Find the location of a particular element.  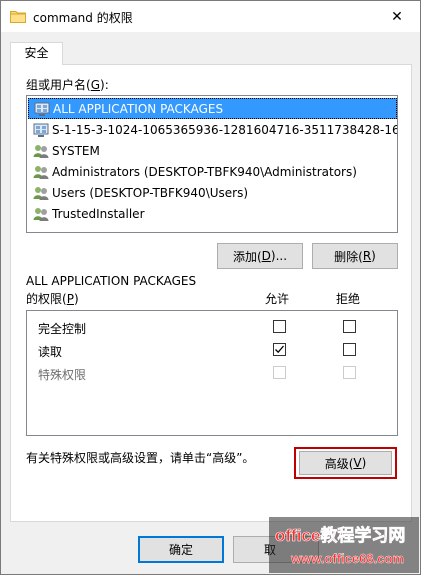

watermark-logo: office教程学习网 www.office68.com is located at coordinates (344, 545).